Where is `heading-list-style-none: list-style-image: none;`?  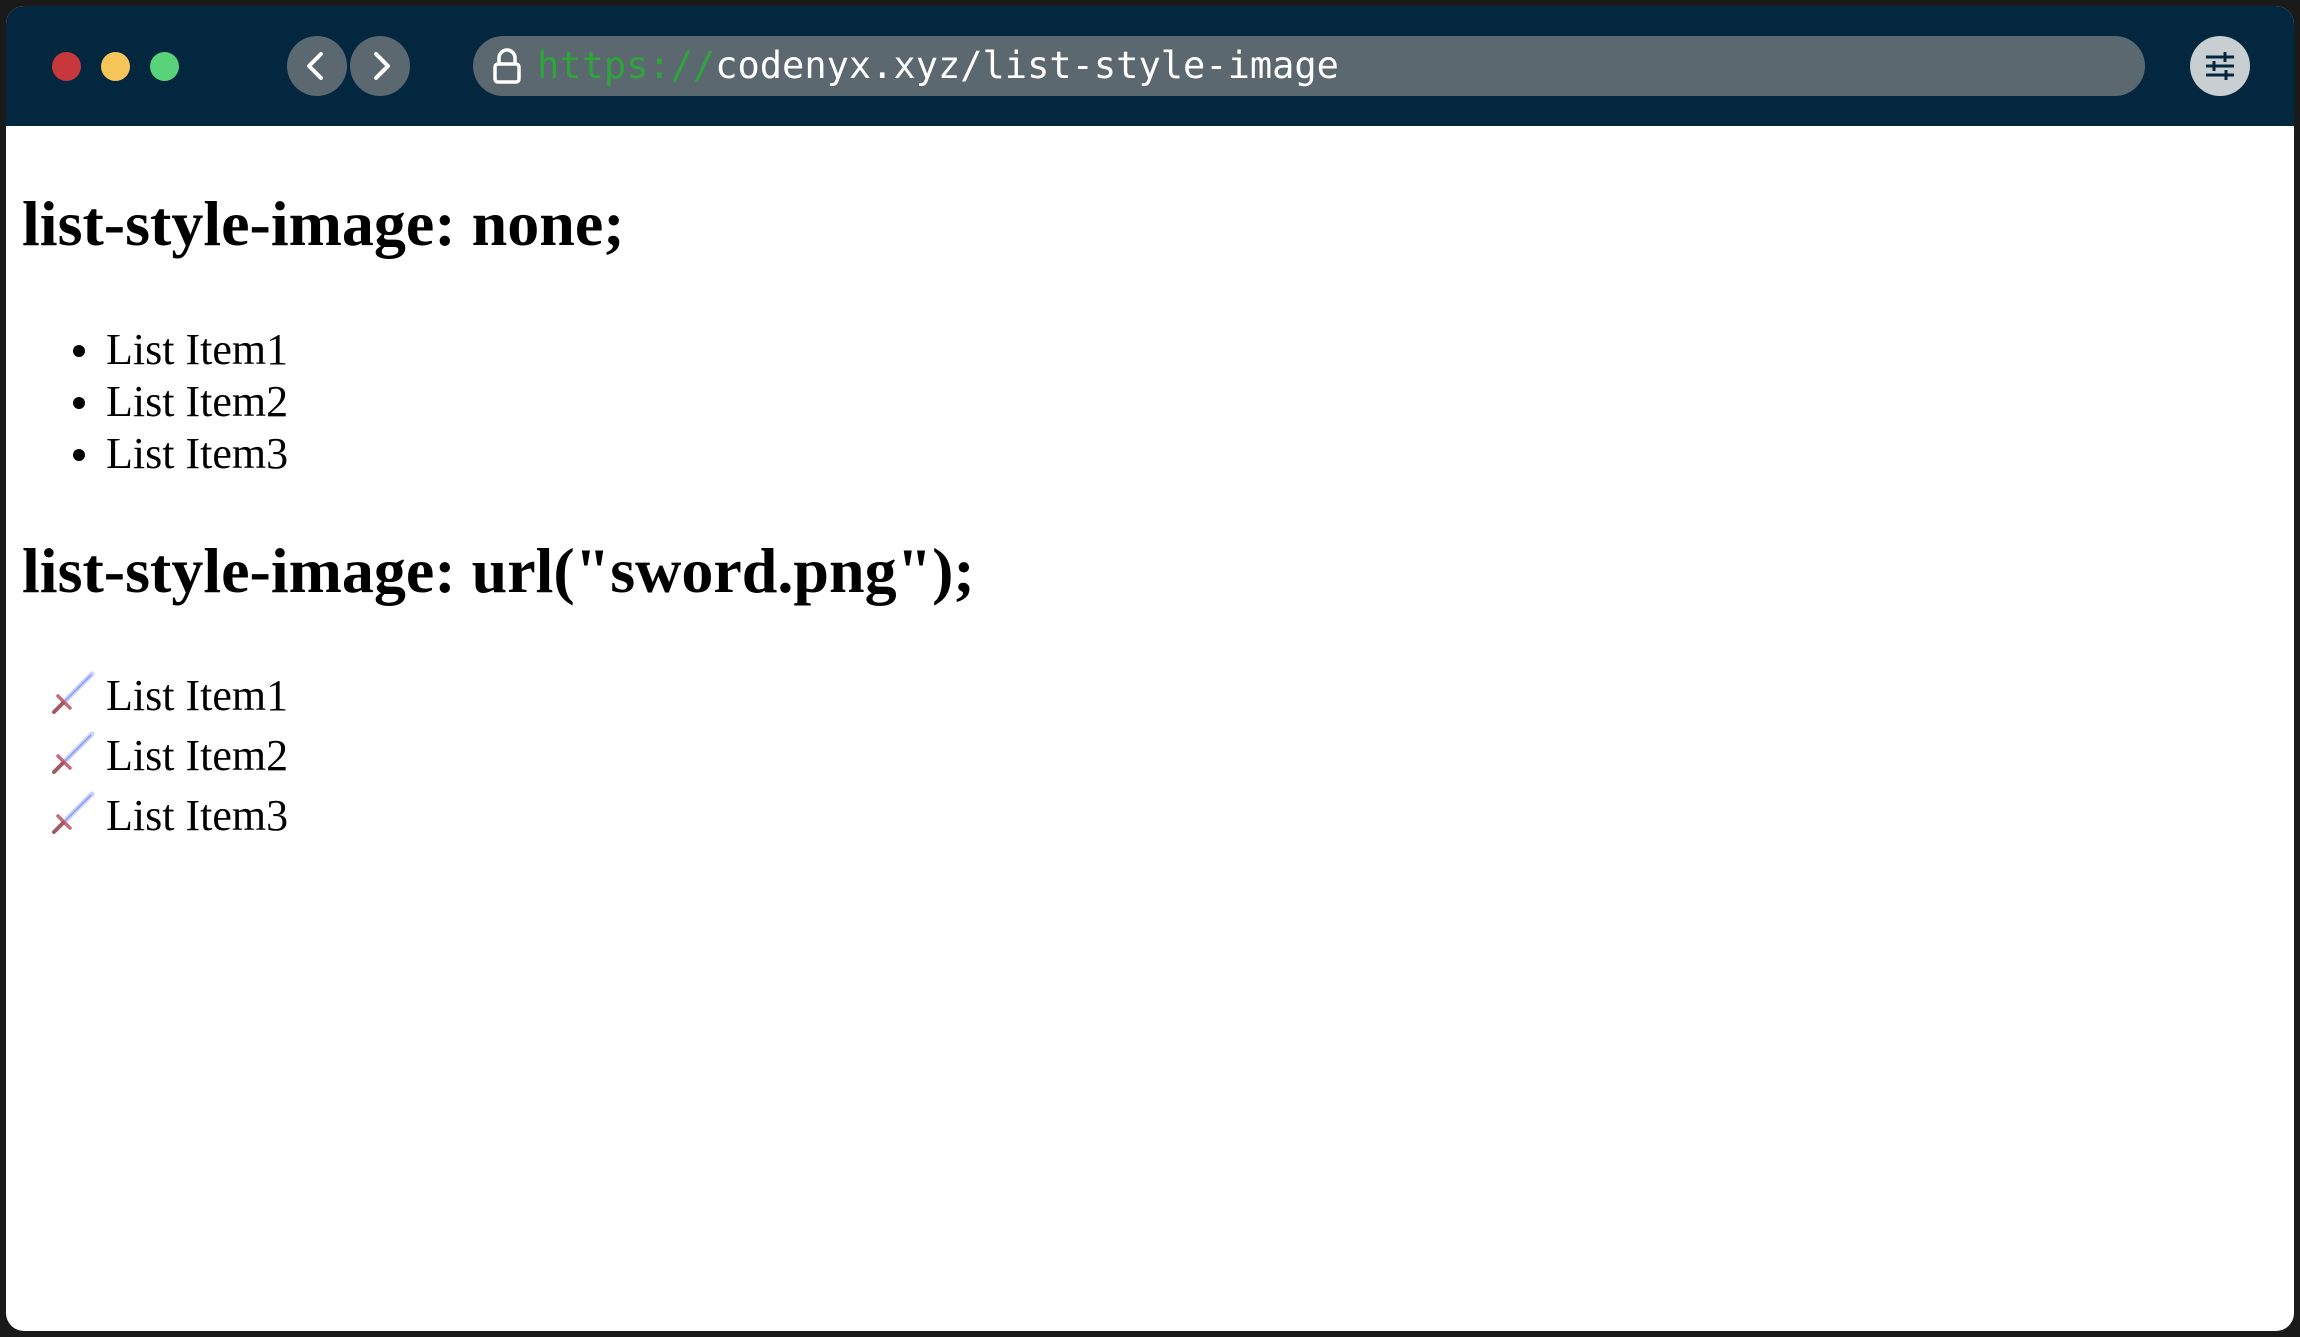 heading-list-style-none: list-style-image: none; is located at coordinates (323, 223).